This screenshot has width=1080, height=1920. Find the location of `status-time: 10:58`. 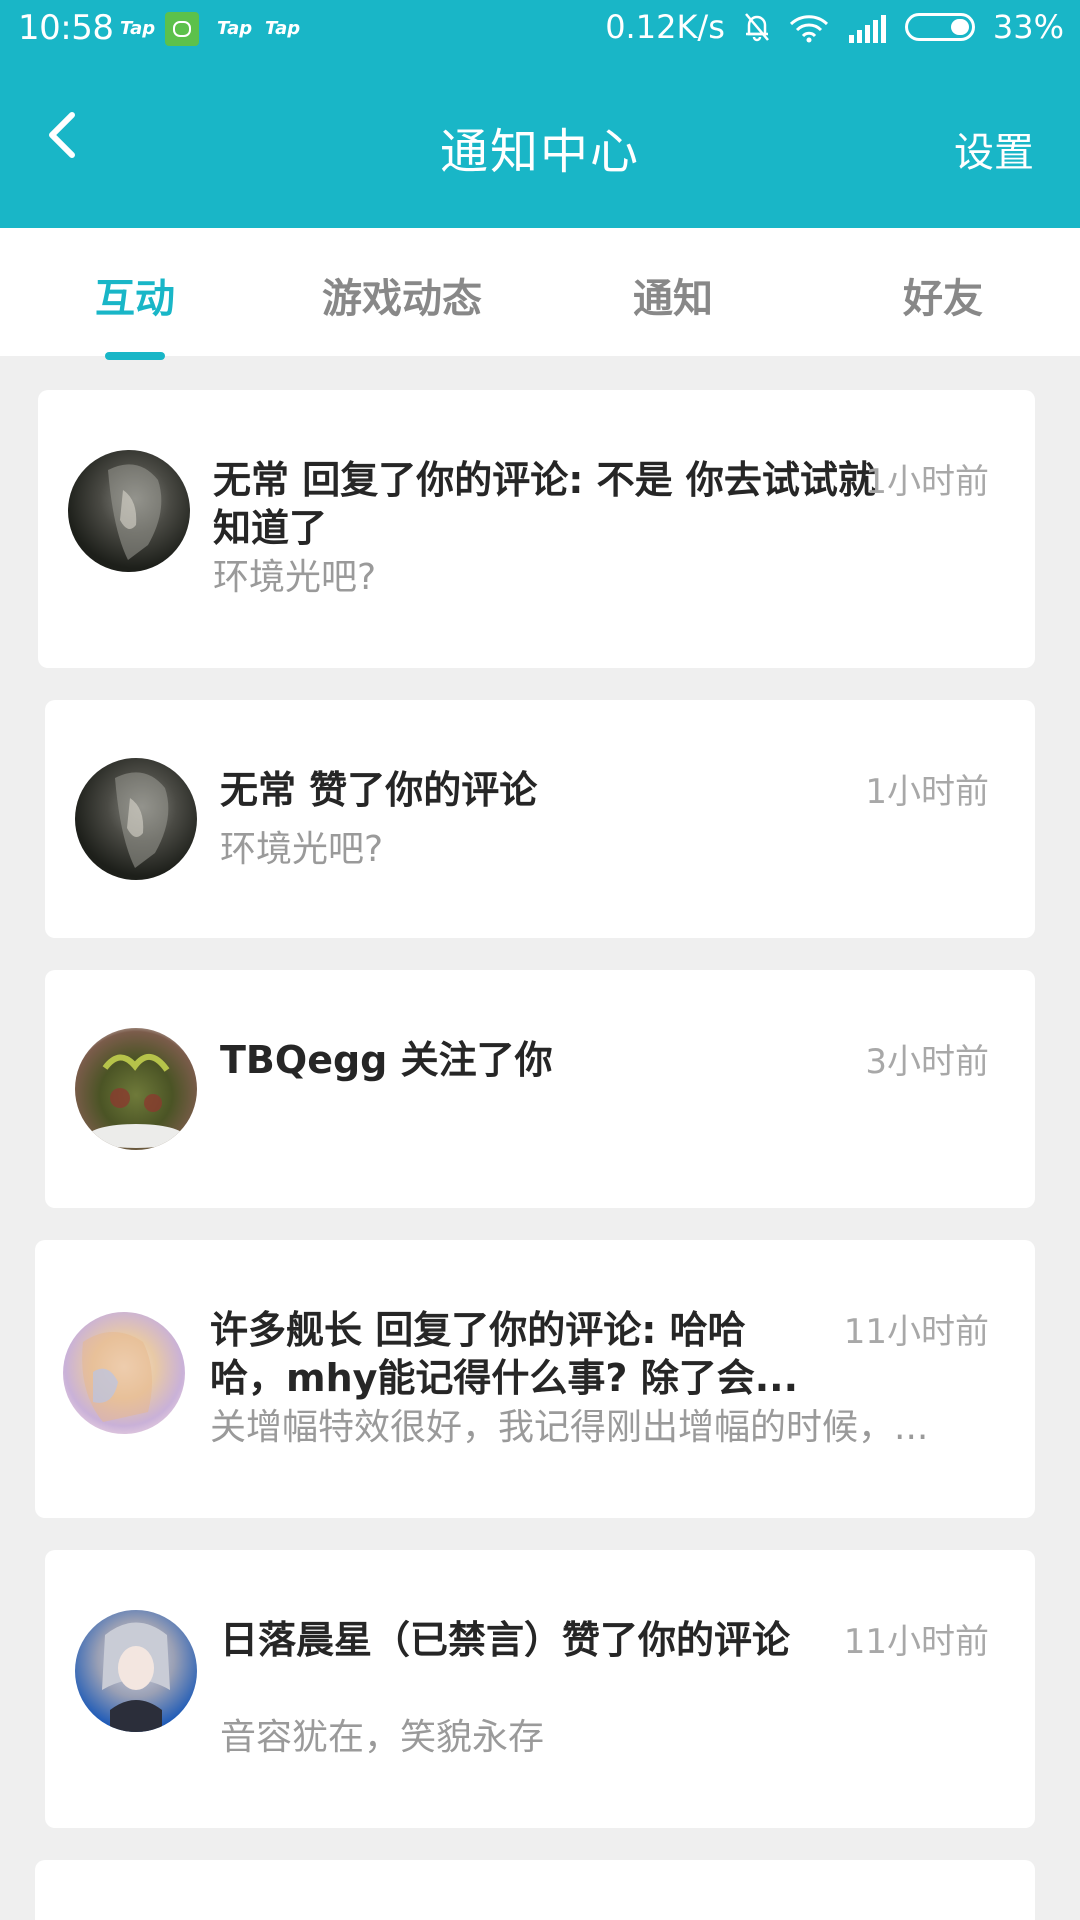

status-time: 10:58 is located at coordinates (66, 28).